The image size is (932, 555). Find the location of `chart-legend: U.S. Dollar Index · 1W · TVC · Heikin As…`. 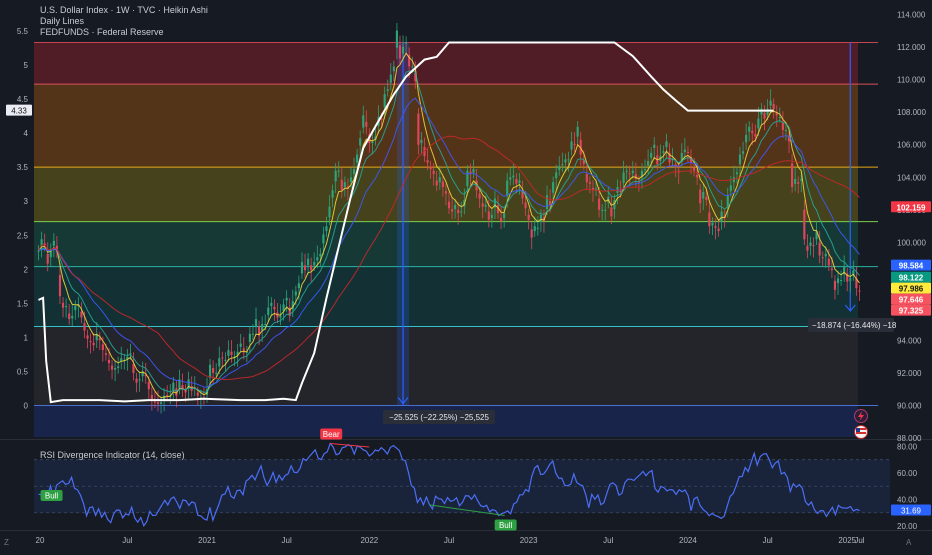

chart-legend: U.S. Dollar Index · 1W · TVC · Heikin As… is located at coordinates (124, 21).